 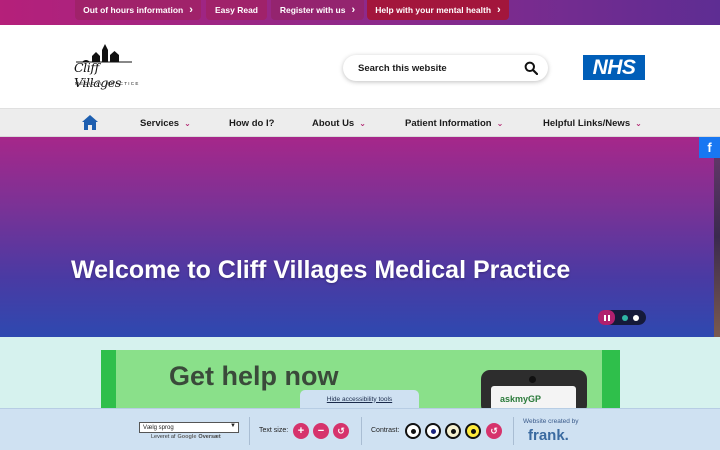 What do you see at coordinates (254, 376) in the screenshot?
I see `banner-title: Get help now` at bounding box center [254, 376].